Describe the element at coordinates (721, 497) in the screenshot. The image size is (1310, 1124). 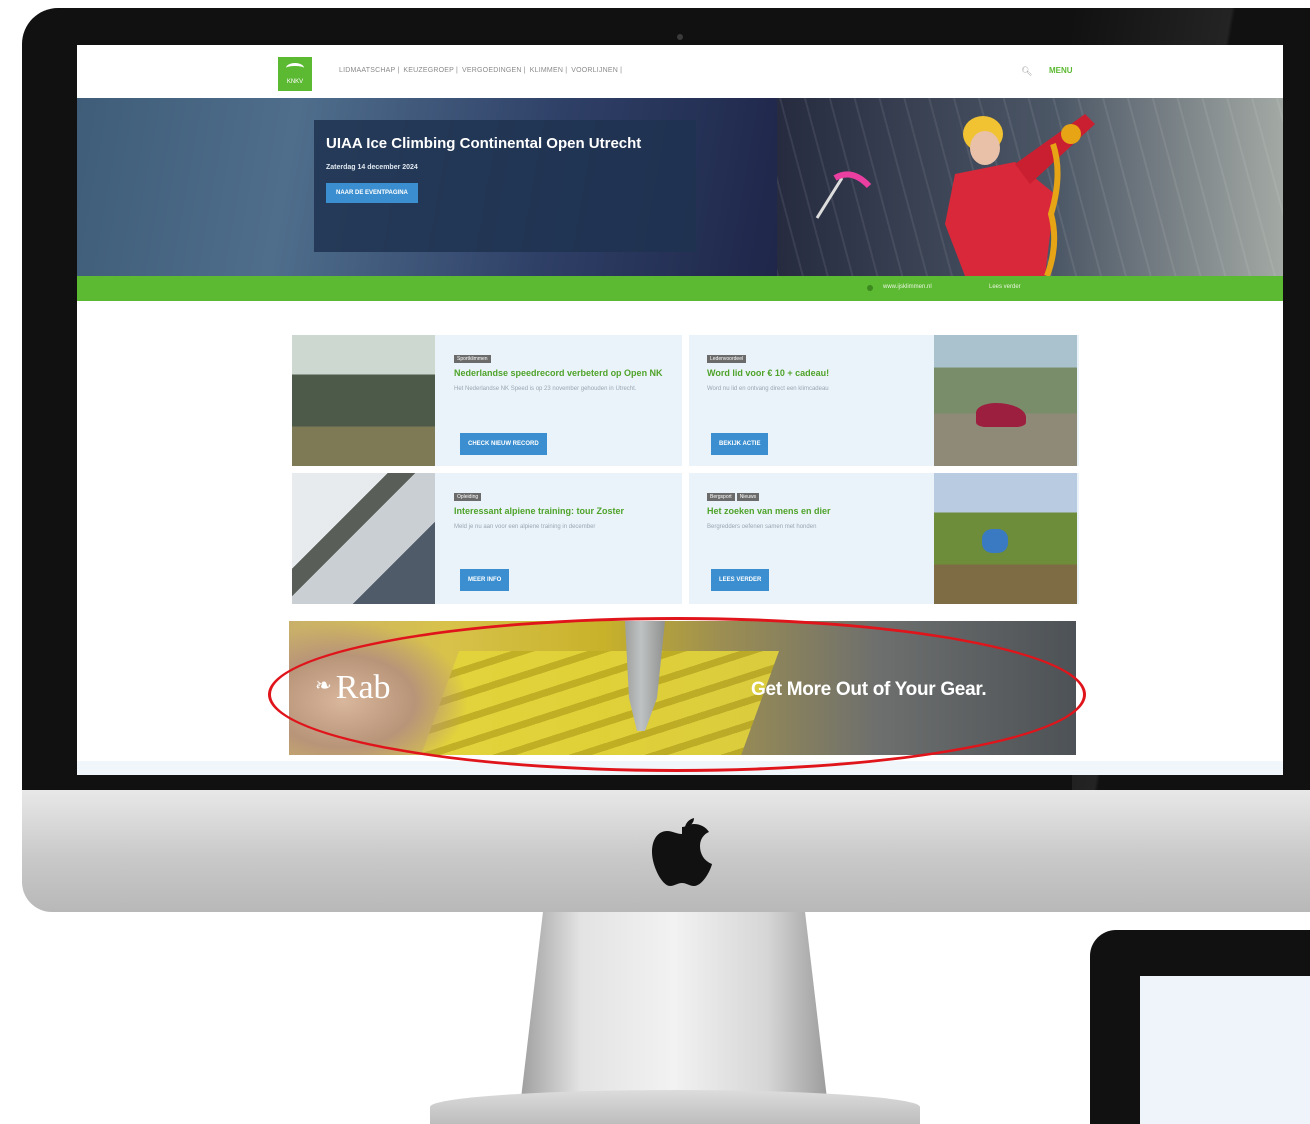
I see `card-tag: Bergsport` at that location.